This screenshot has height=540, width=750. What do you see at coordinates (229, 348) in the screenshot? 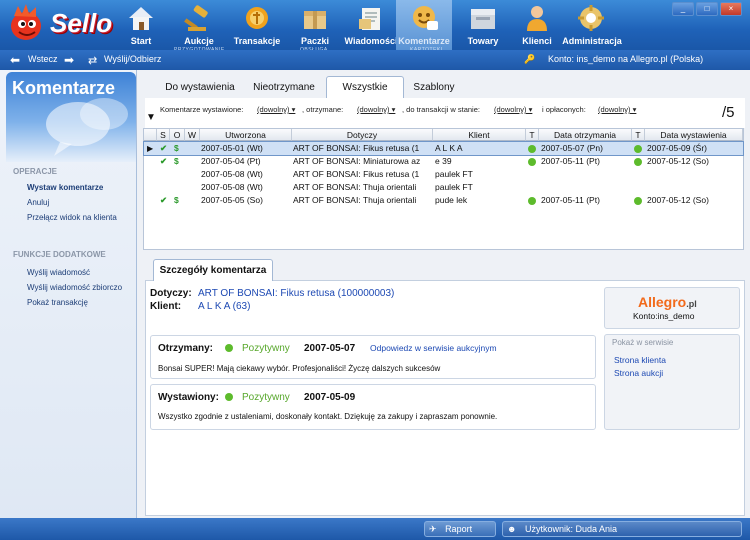
I see `positive-icon` at bounding box center [229, 348].